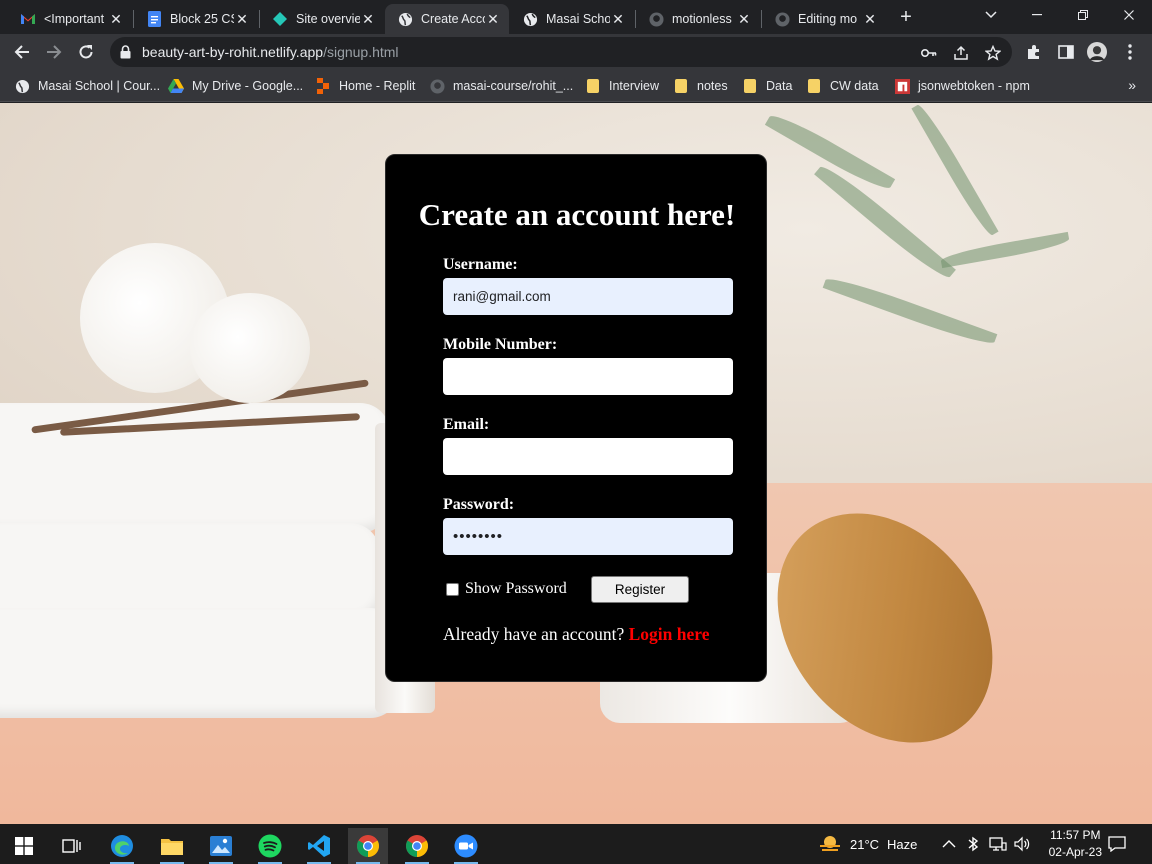  What do you see at coordinates (1117, 844) in the screenshot?
I see `notifications-button` at bounding box center [1117, 844].